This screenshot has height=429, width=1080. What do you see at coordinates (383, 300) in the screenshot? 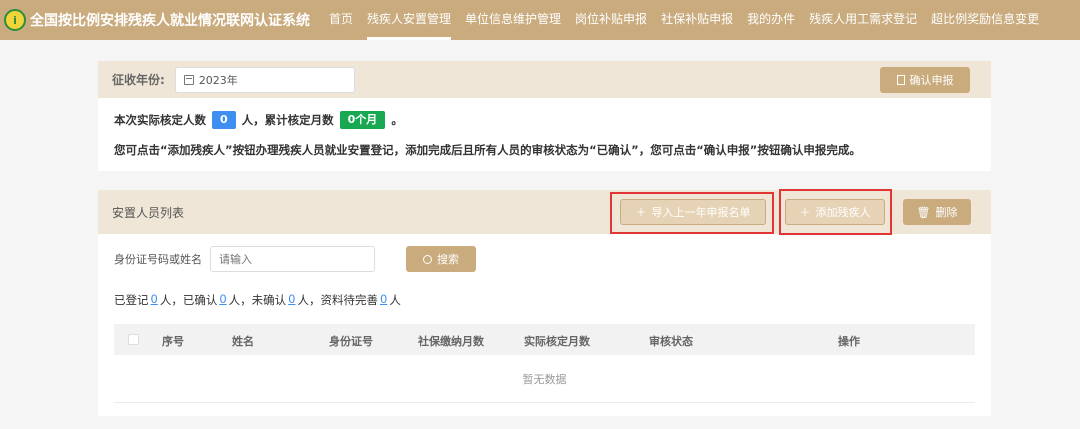
I see `pending-count: 0` at bounding box center [383, 300].